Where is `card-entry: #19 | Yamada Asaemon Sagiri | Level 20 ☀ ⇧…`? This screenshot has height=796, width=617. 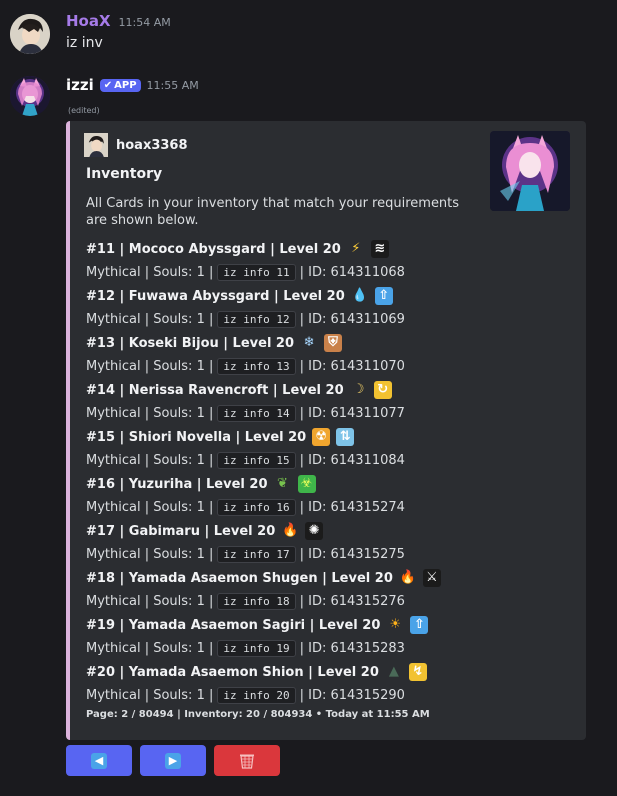 card-entry: #19 | Yamada Asaemon Sagiri | Level 20 ☀ ⇧… is located at coordinates (326, 636).